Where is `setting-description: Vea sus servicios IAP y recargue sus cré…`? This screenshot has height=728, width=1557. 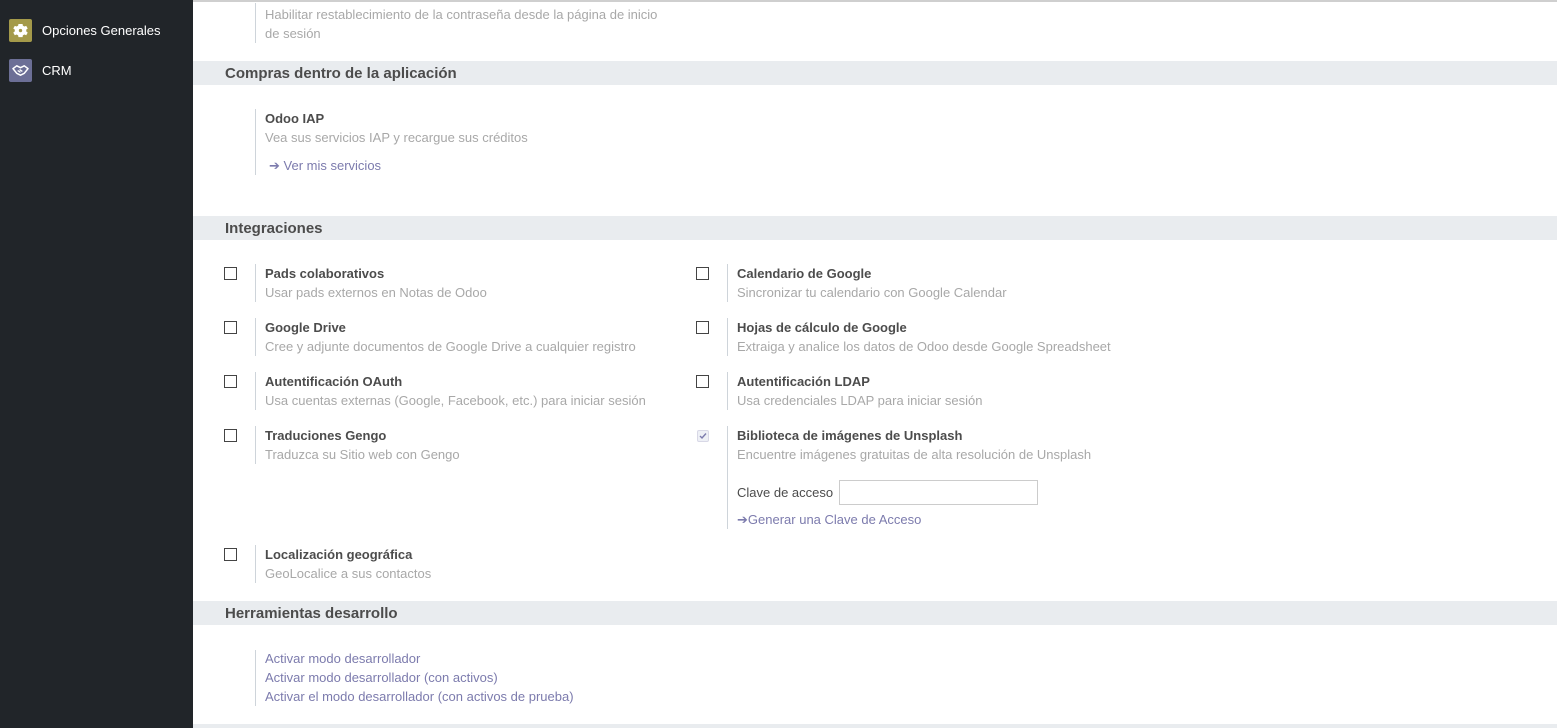 setting-description: Vea sus servicios IAP y recargue sus cré… is located at coordinates (396, 137).